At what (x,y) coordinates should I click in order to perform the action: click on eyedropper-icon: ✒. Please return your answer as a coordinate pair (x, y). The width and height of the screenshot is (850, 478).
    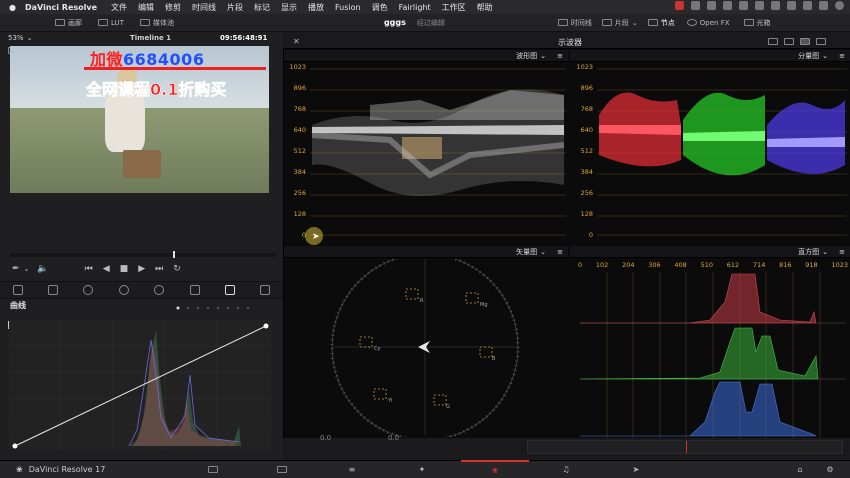
    Looking at the image, I should click on (16, 269).